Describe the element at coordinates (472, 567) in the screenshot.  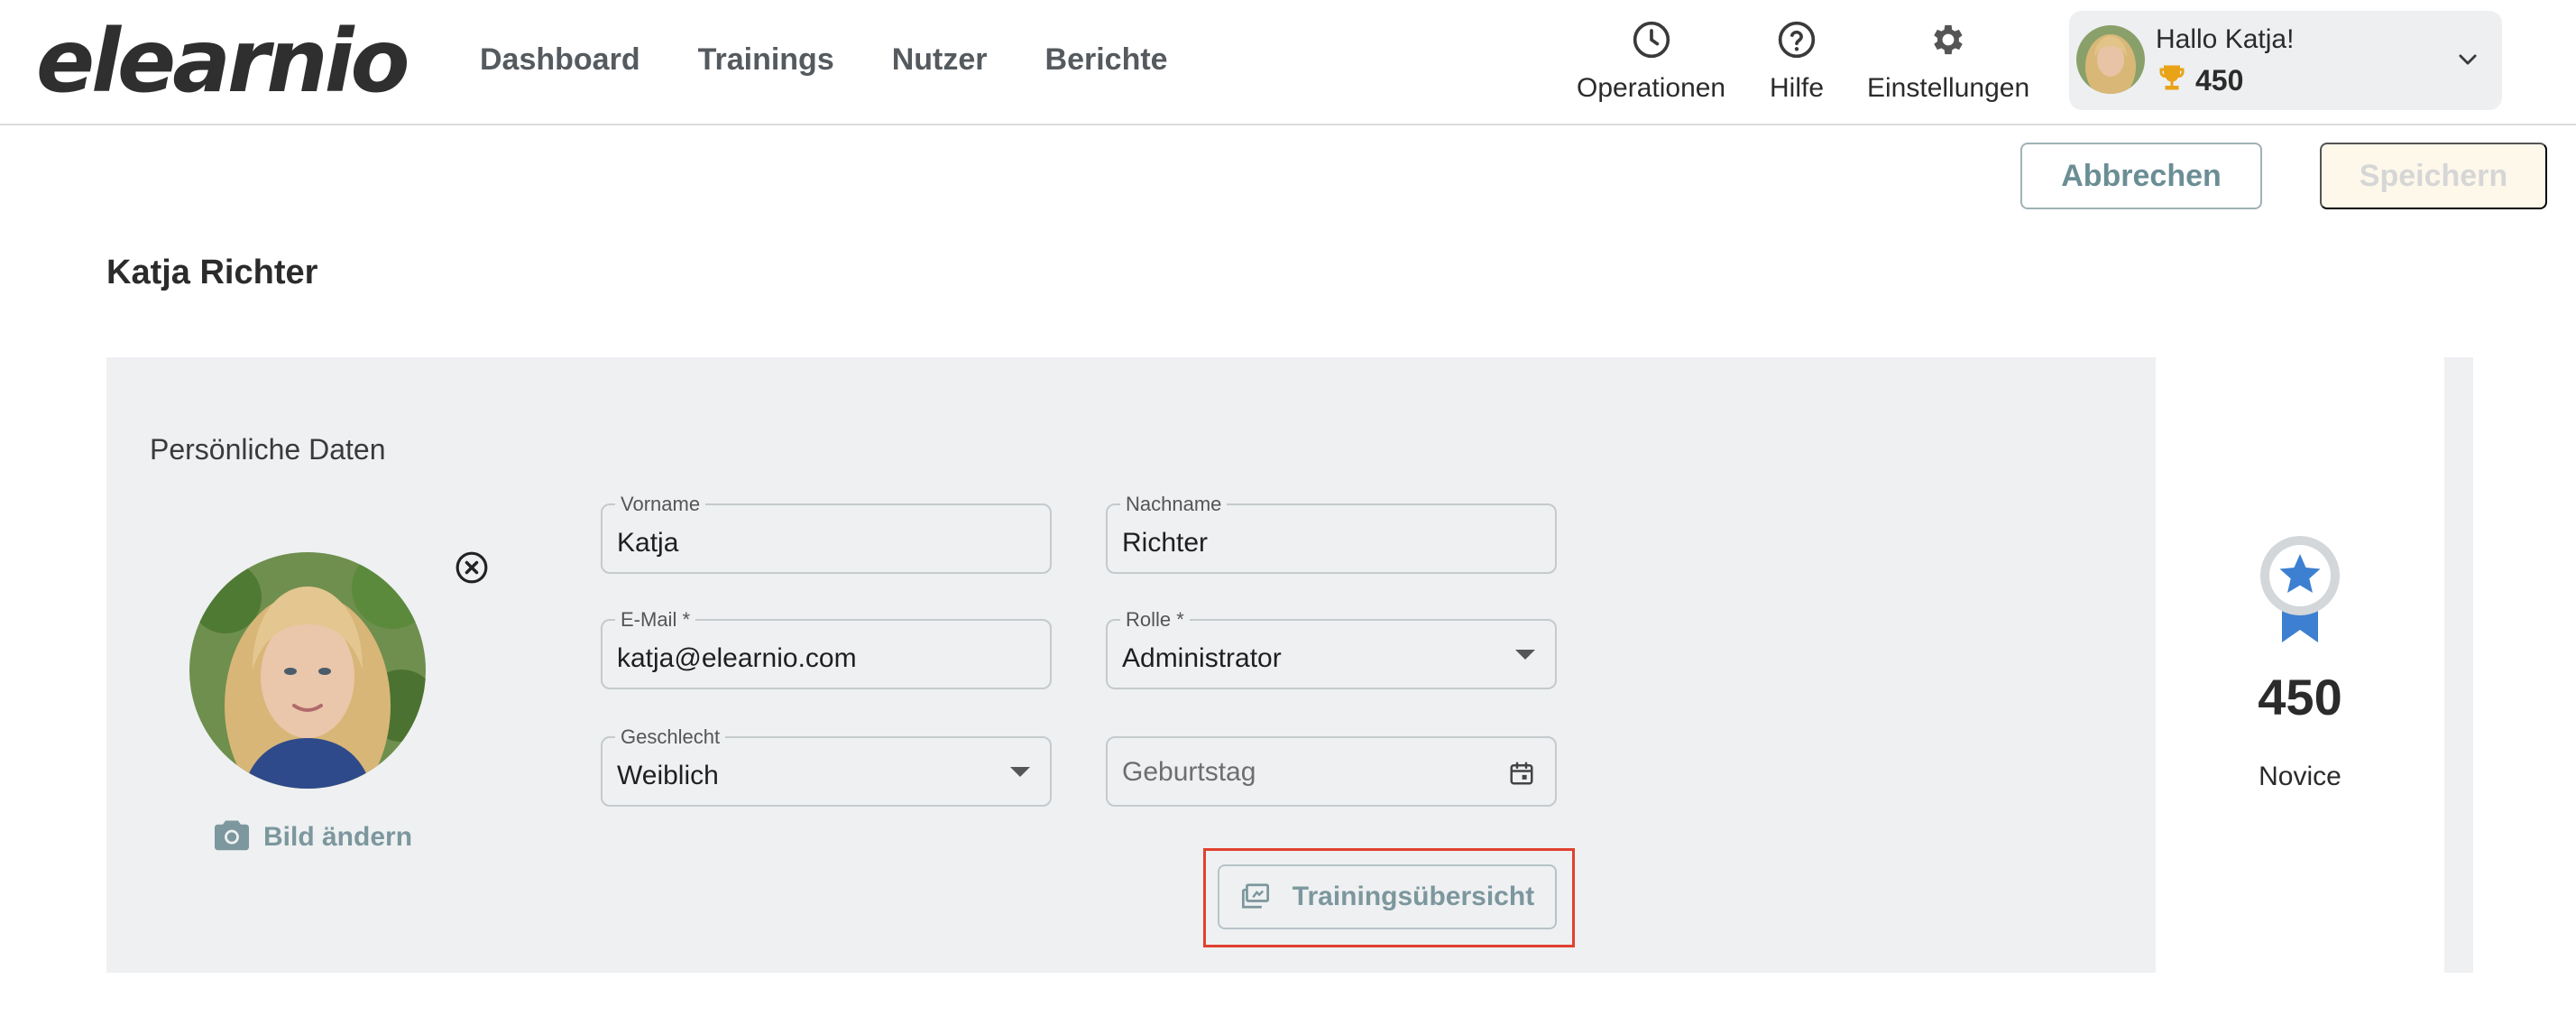
I see `remove-photo-icon` at that location.